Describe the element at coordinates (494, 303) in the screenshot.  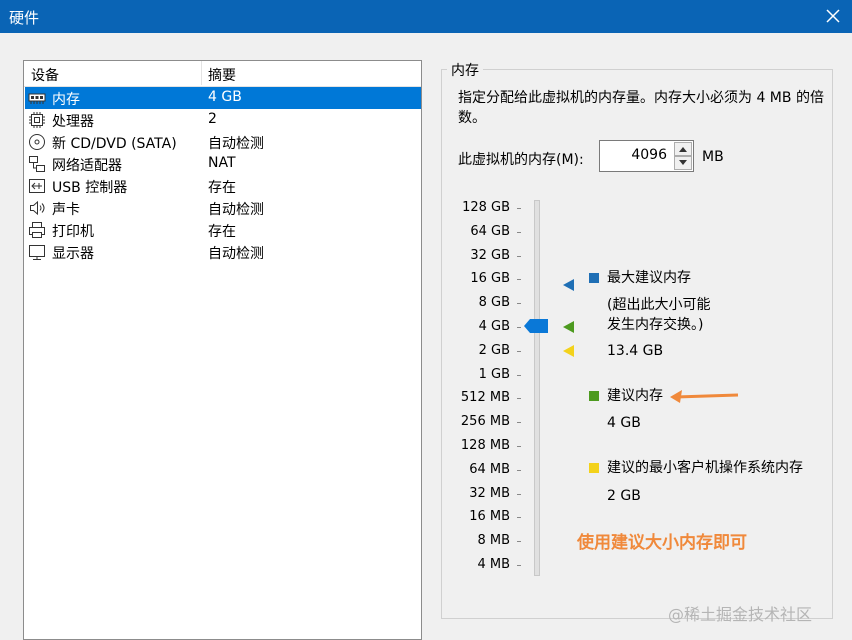
I see `scale-tick-label: 8 GB` at that location.